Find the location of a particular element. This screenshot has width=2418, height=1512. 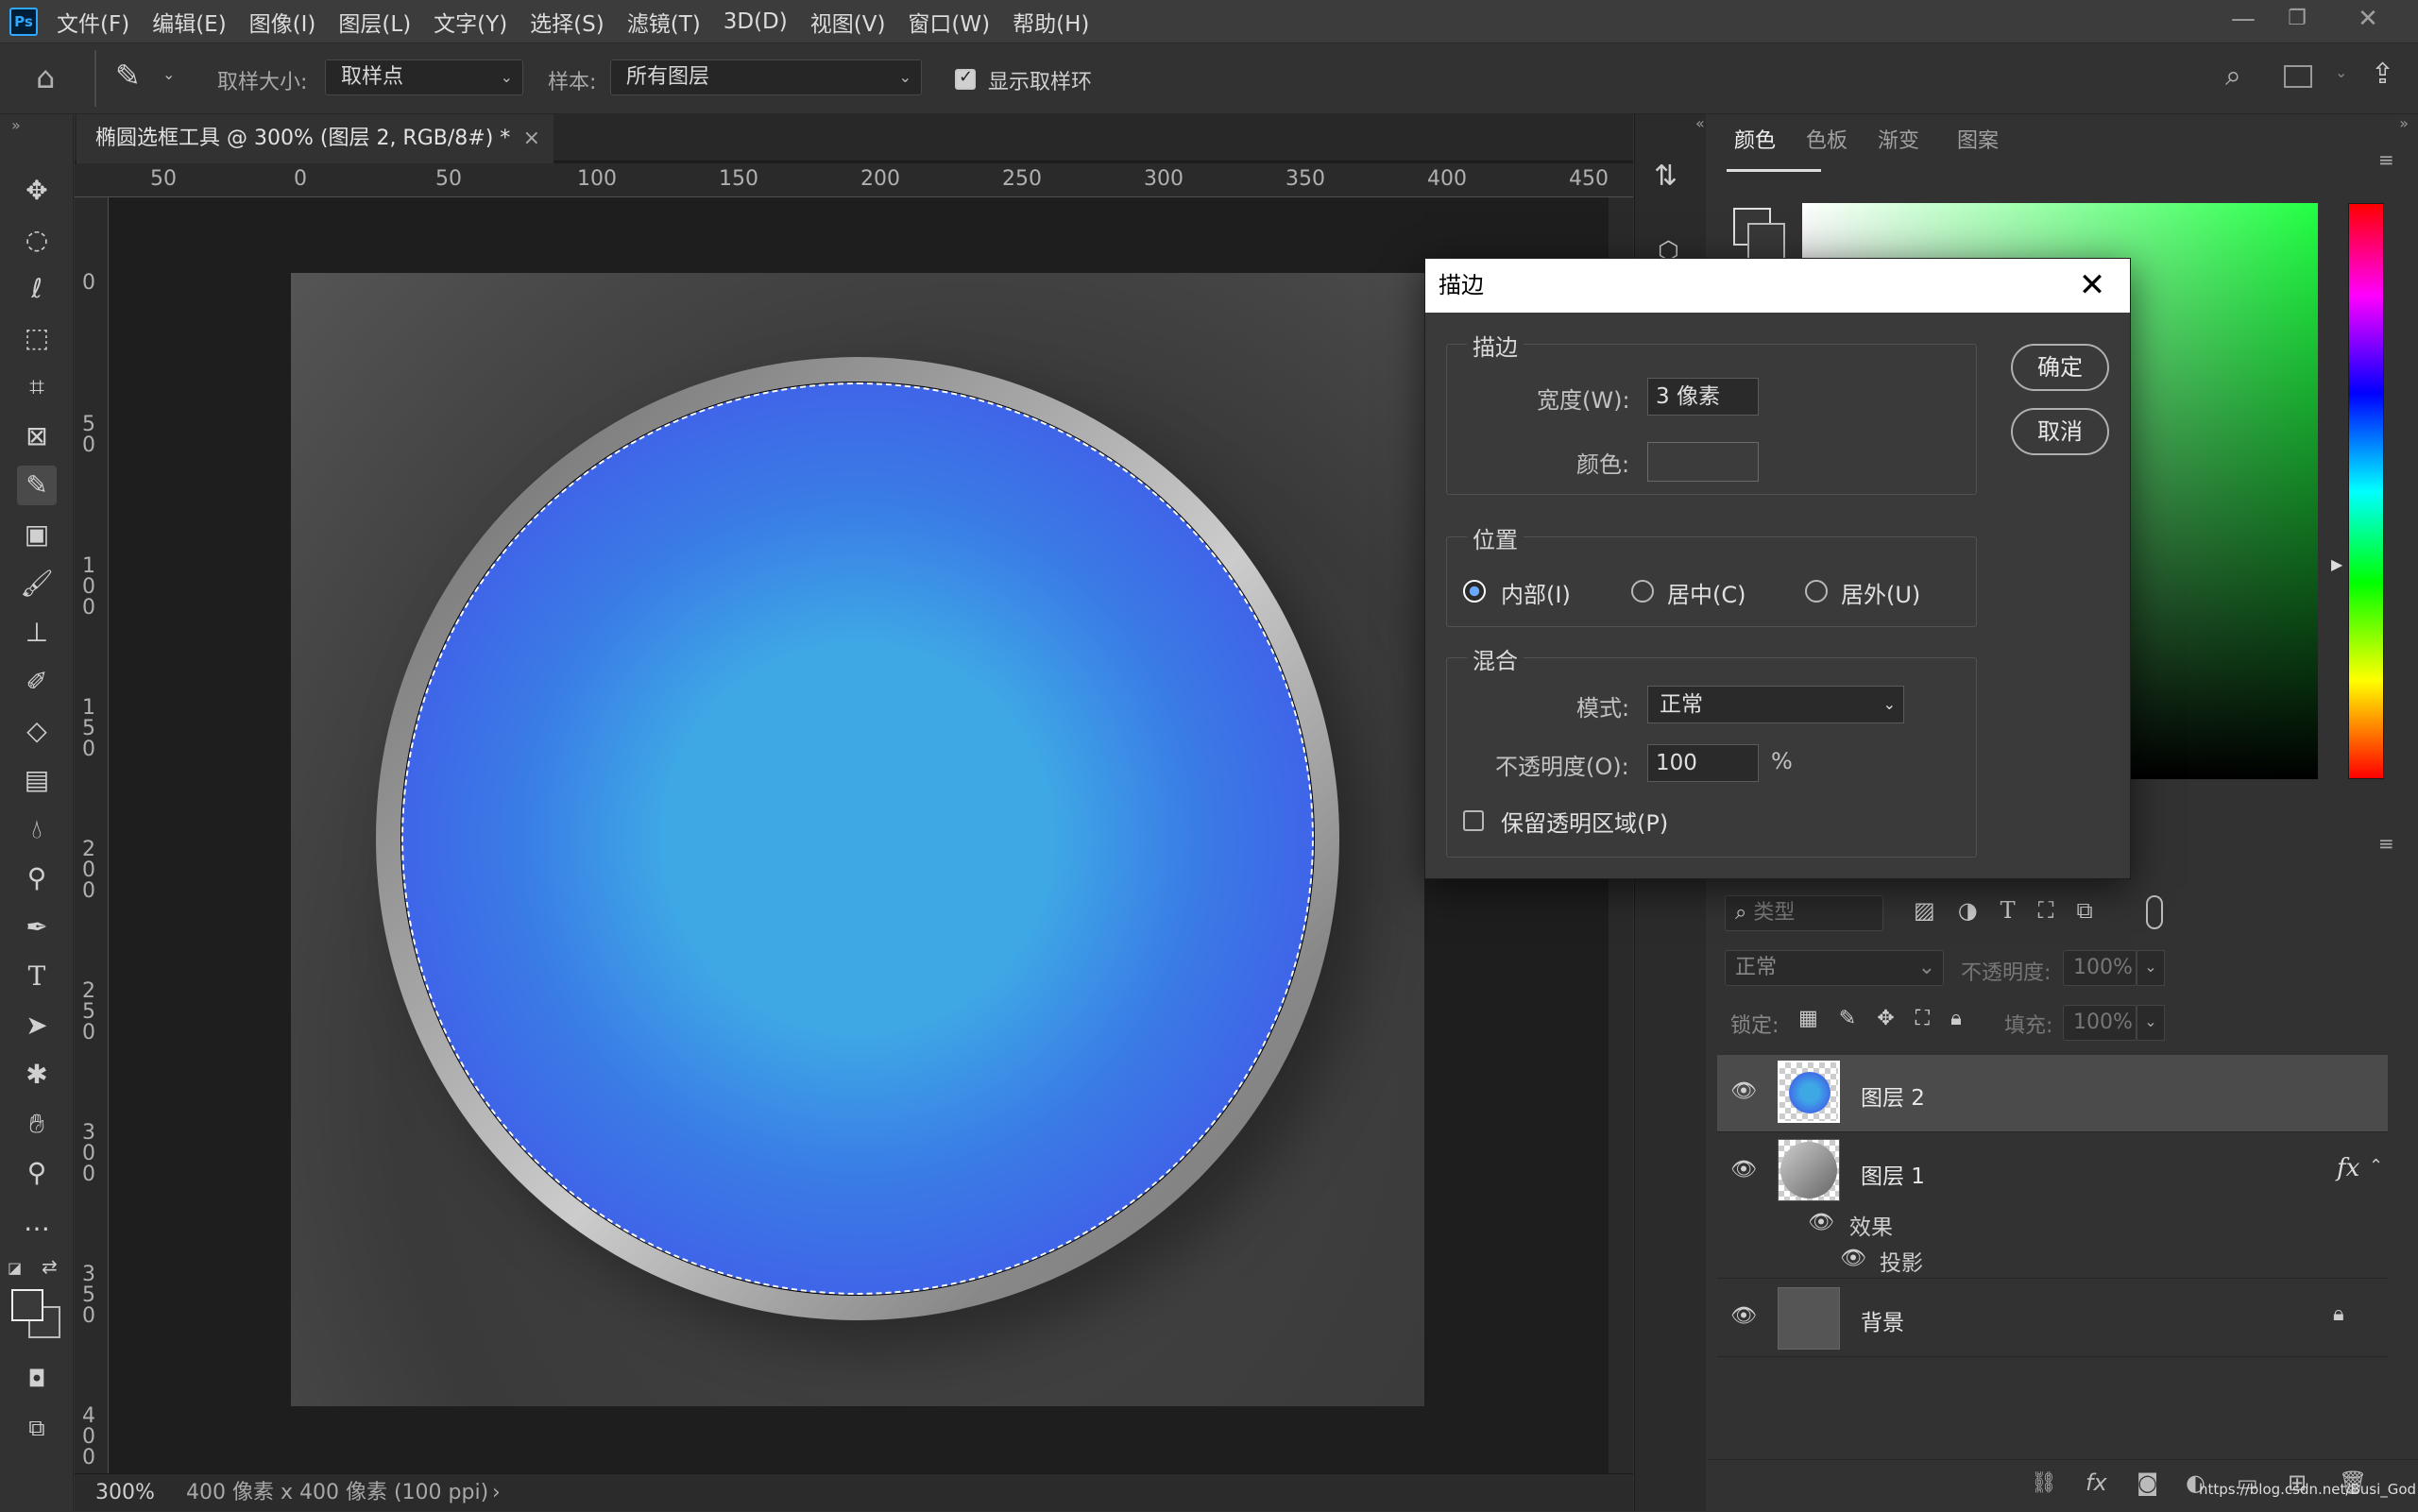

chevron-up-icon: ⌃ is located at coordinates (2376, 1166).